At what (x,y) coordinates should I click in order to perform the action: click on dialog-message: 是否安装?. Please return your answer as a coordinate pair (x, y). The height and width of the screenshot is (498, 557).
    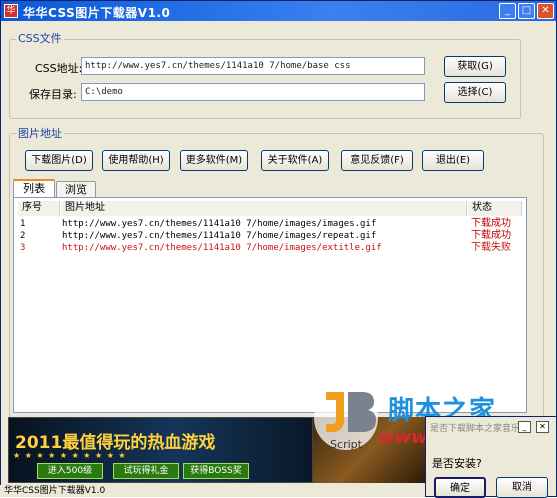
    Looking at the image, I should click on (457, 463).